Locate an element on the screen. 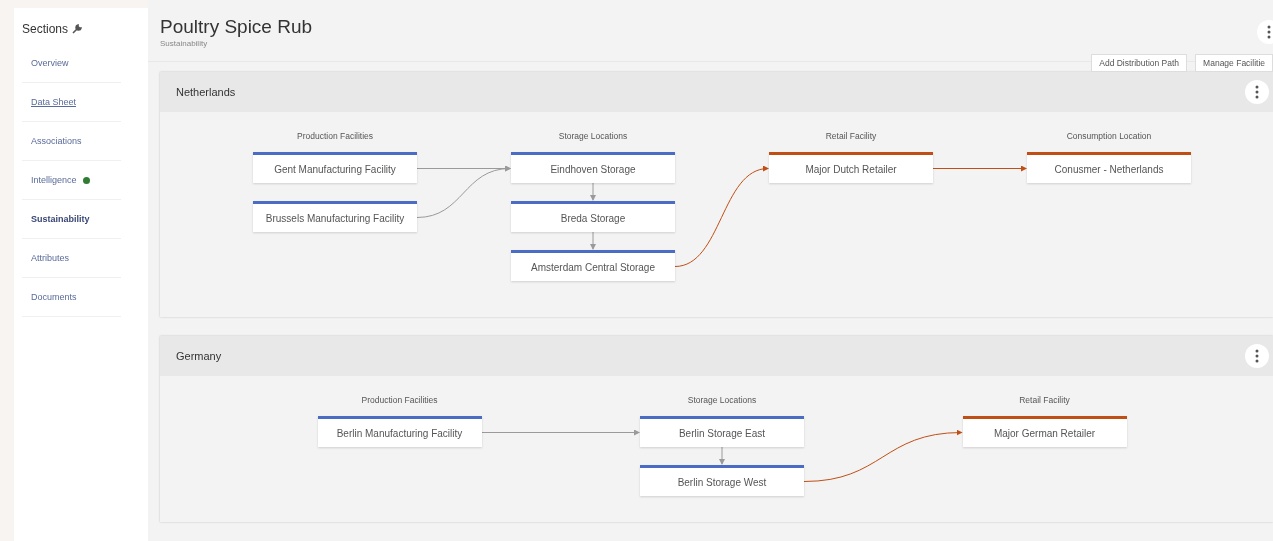 The image size is (1273, 541). toolbar-button: Add Distribution Path is located at coordinates (1139, 63).